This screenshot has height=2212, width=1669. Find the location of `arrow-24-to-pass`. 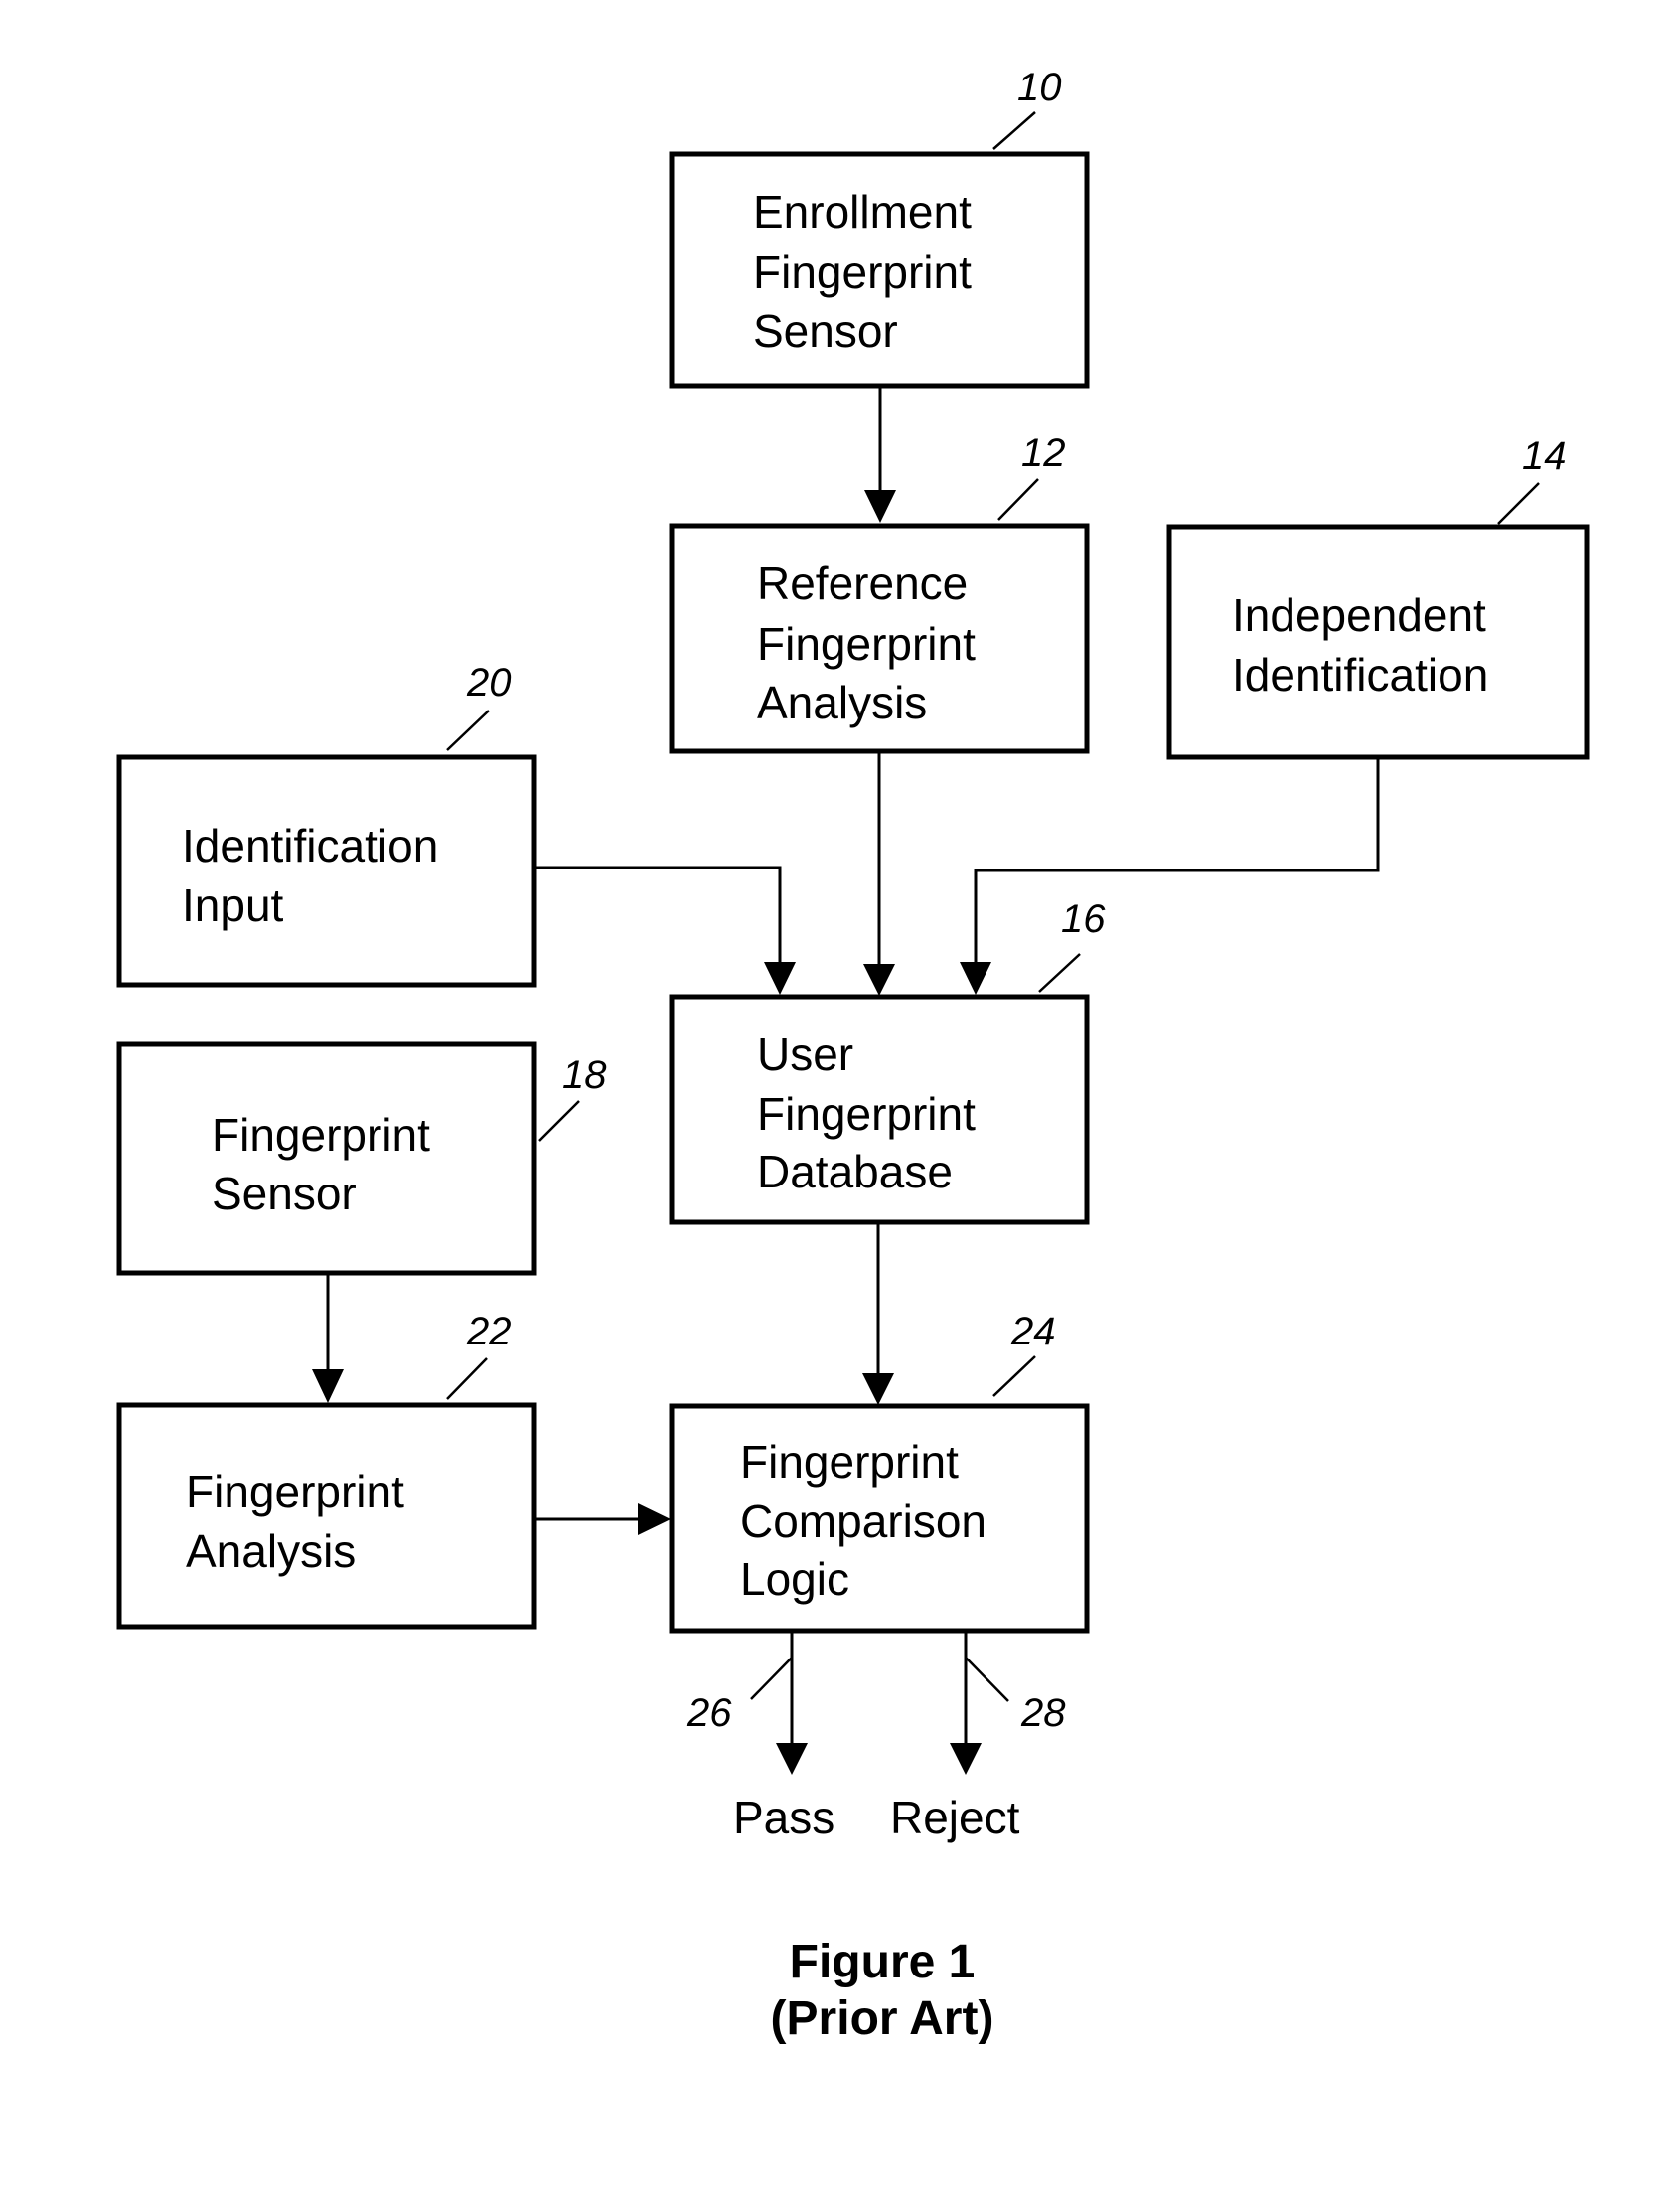

arrow-24-to-pass is located at coordinates (792, 1704).